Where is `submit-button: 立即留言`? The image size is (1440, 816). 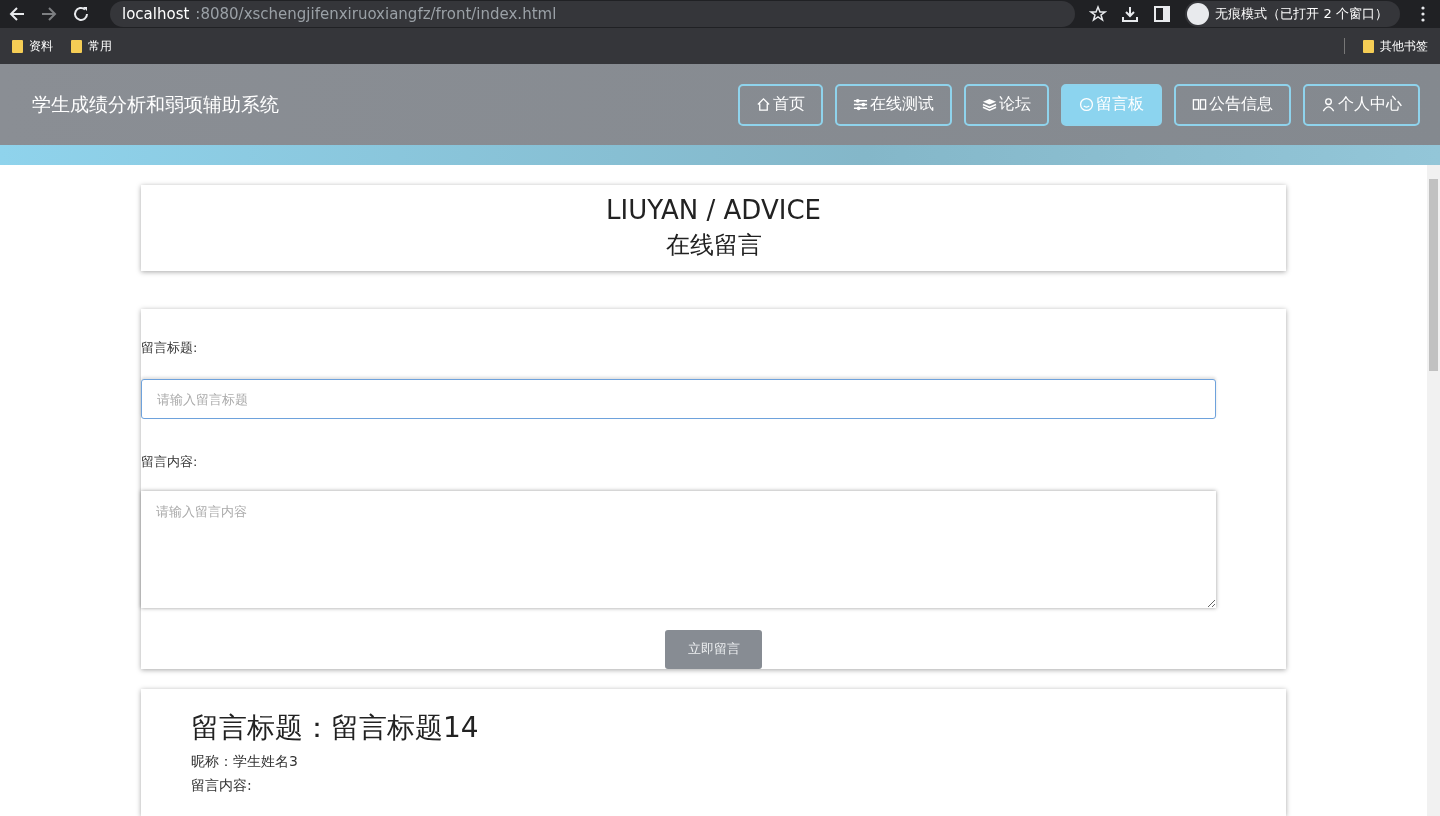
submit-button: 立即留言 is located at coordinates (713, 649).